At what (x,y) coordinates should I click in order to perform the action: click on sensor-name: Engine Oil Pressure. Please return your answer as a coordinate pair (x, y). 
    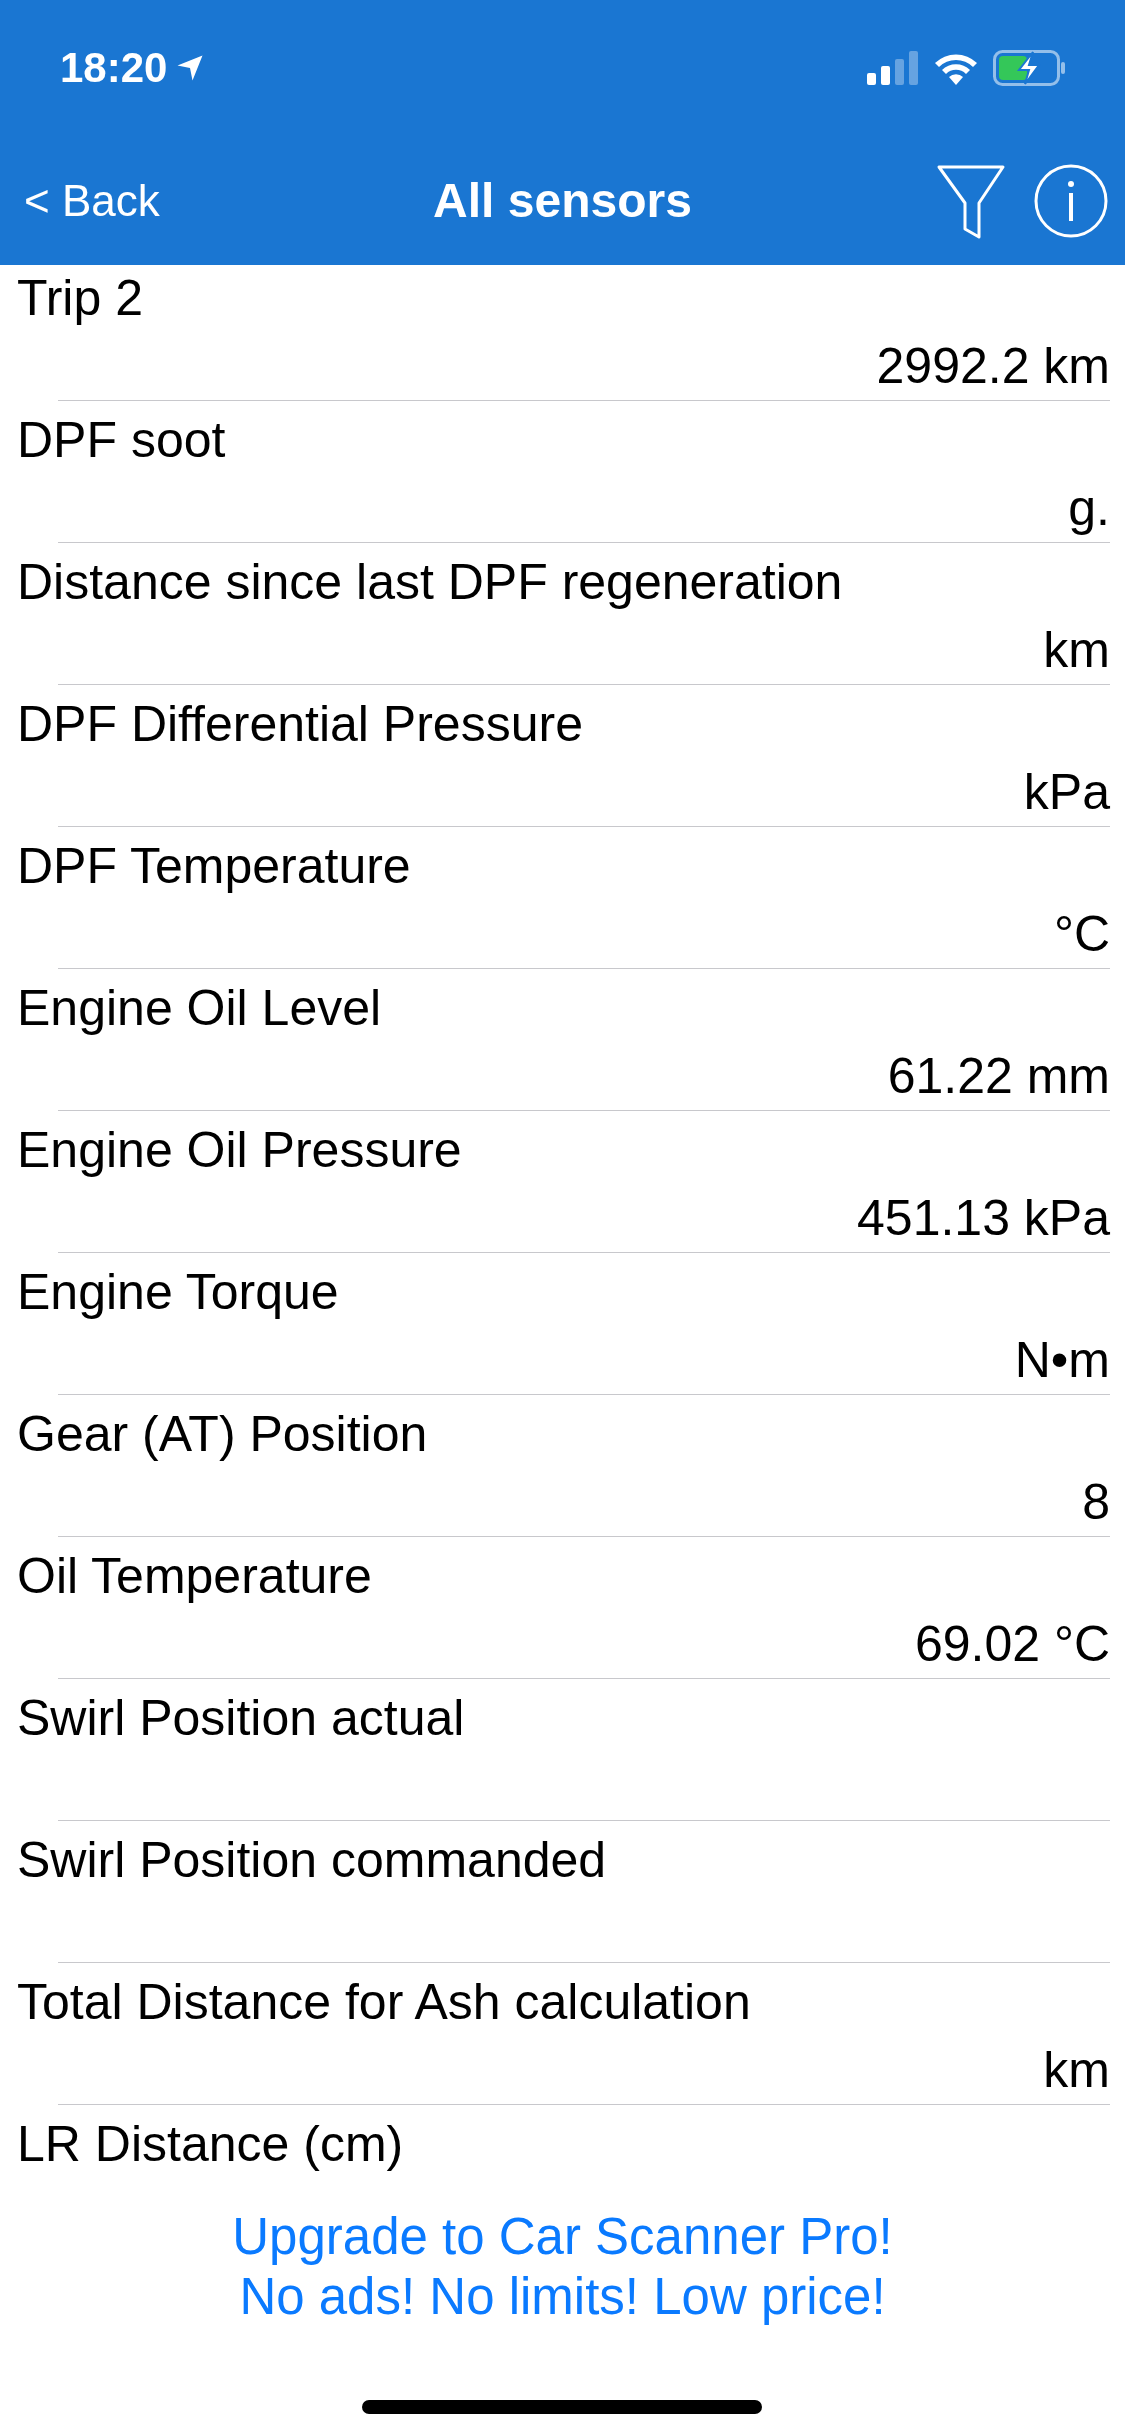
    Looking at the image, I should click on (240, 1150).